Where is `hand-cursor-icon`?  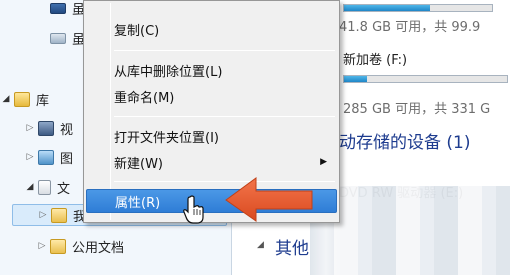 hand-cursor-icon is located at coordinates (193, 209).